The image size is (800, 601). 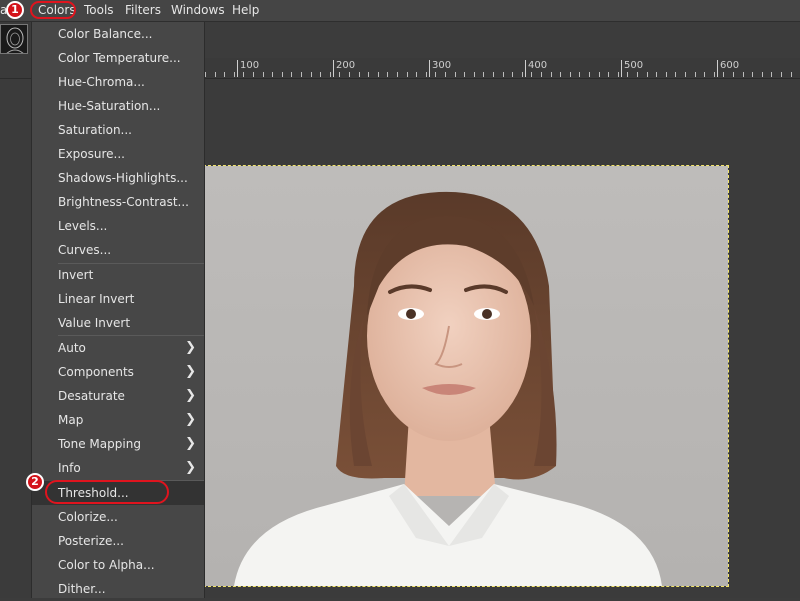 What do you see at coordinates (198, 10) in the screenshot?
I see `menu-windows: Windows` at bounding box center [198, 10].